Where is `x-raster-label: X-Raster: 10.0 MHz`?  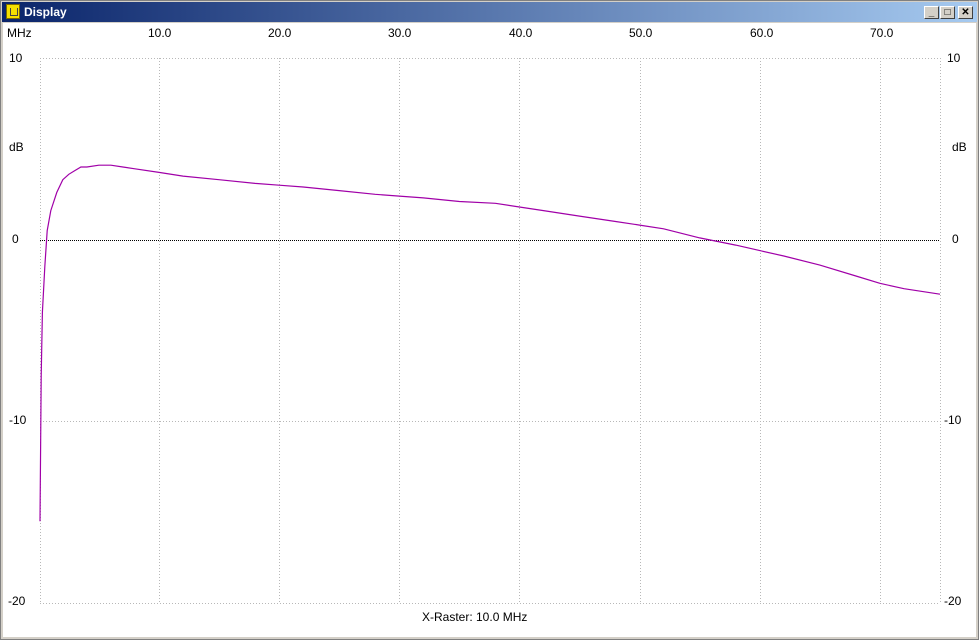 x-raster-label: X-Raster: 10.0 MHz is located at coordinates (475, 617).